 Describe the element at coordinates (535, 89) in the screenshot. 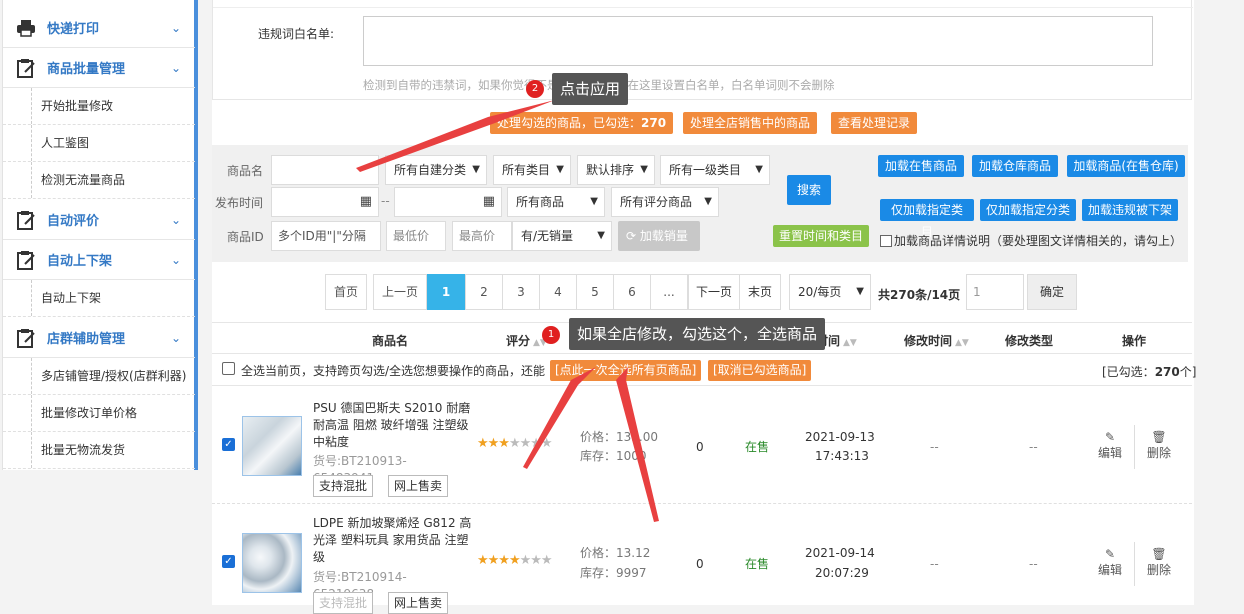

I see `annotation-badge-2: 2` at that location.